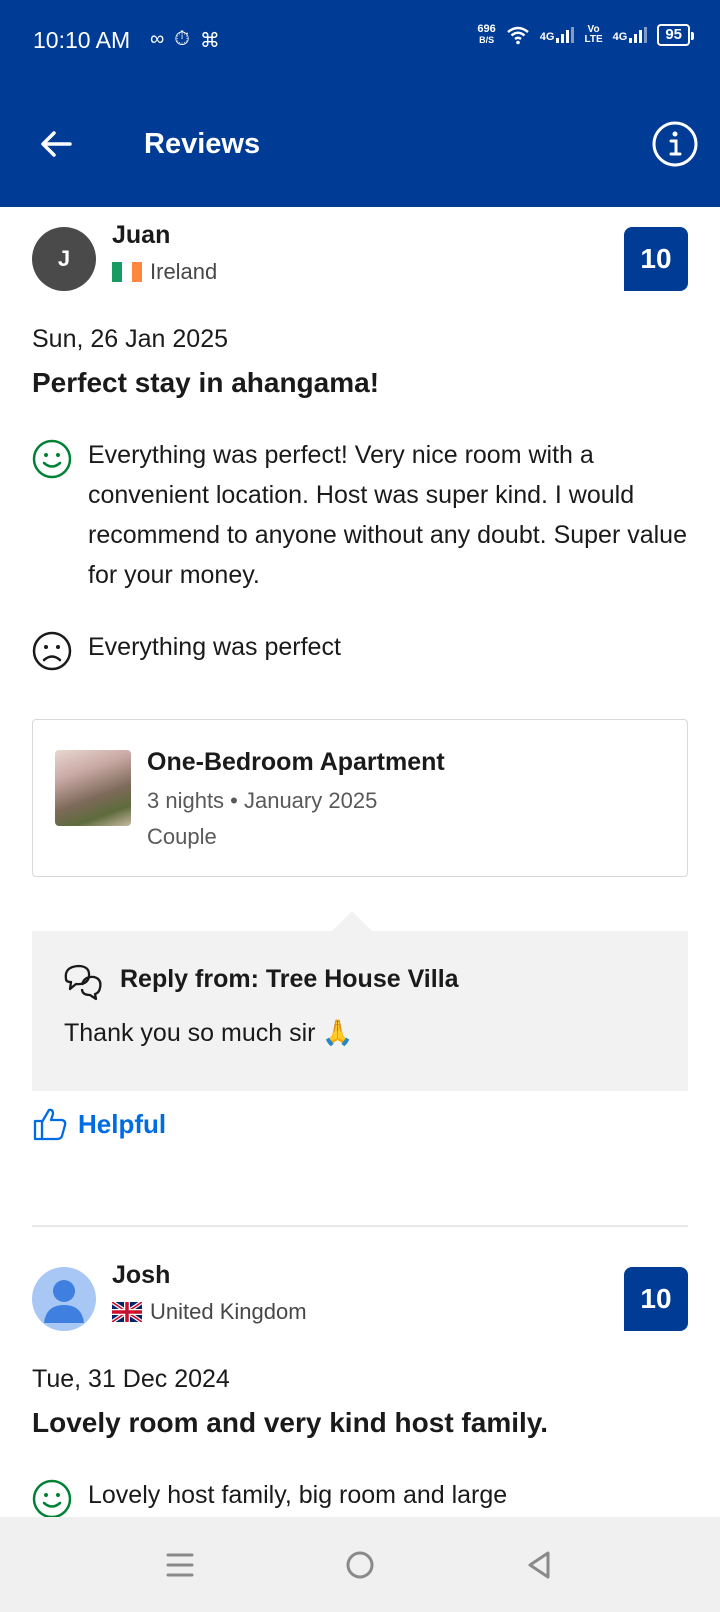 Image resolution: width=720 pixels, height=1612 pixels. Describe the element at coordinates (141, 235) in the screenshot. I see `reviewer-name: Juan` at that location.